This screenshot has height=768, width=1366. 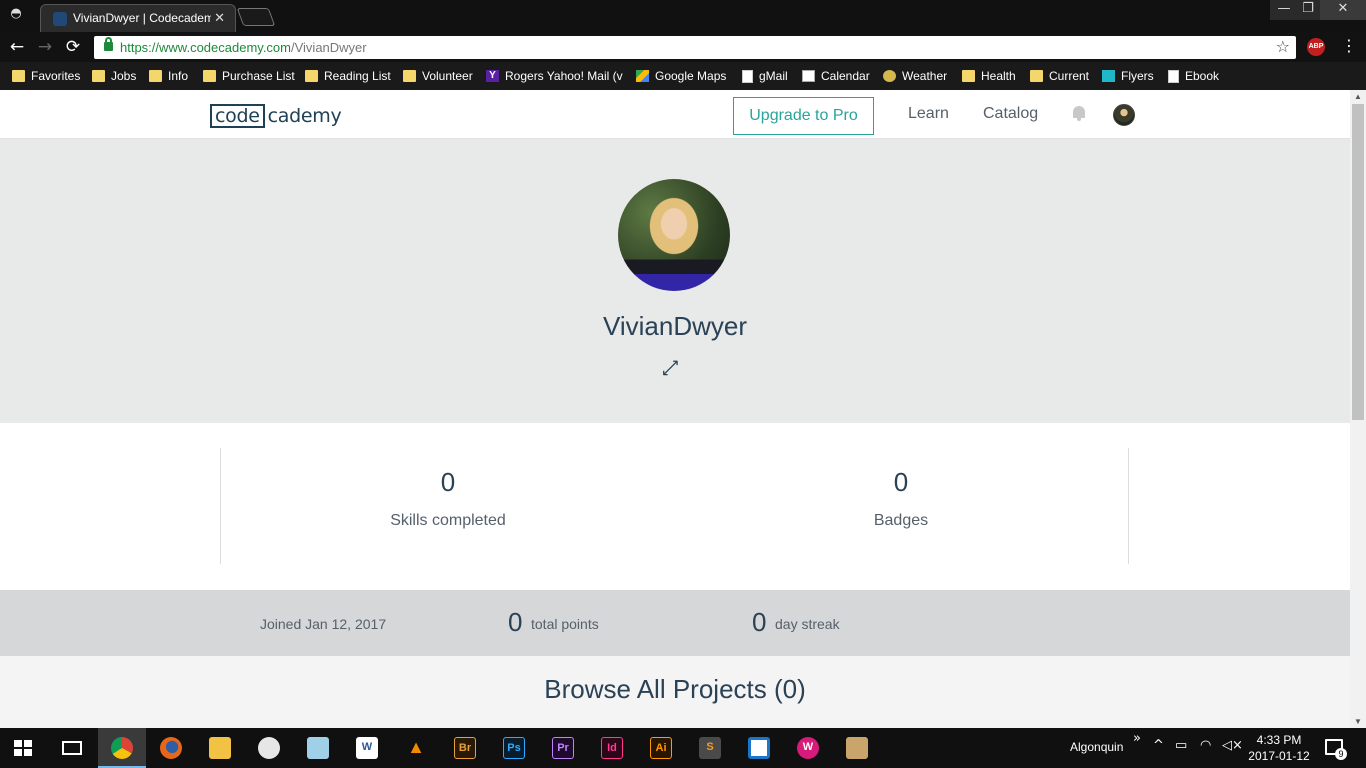 What do you see at coordinates (269, 748) in the screenshot?
I see `taskbar-paint` at bounding box center [269, 748].